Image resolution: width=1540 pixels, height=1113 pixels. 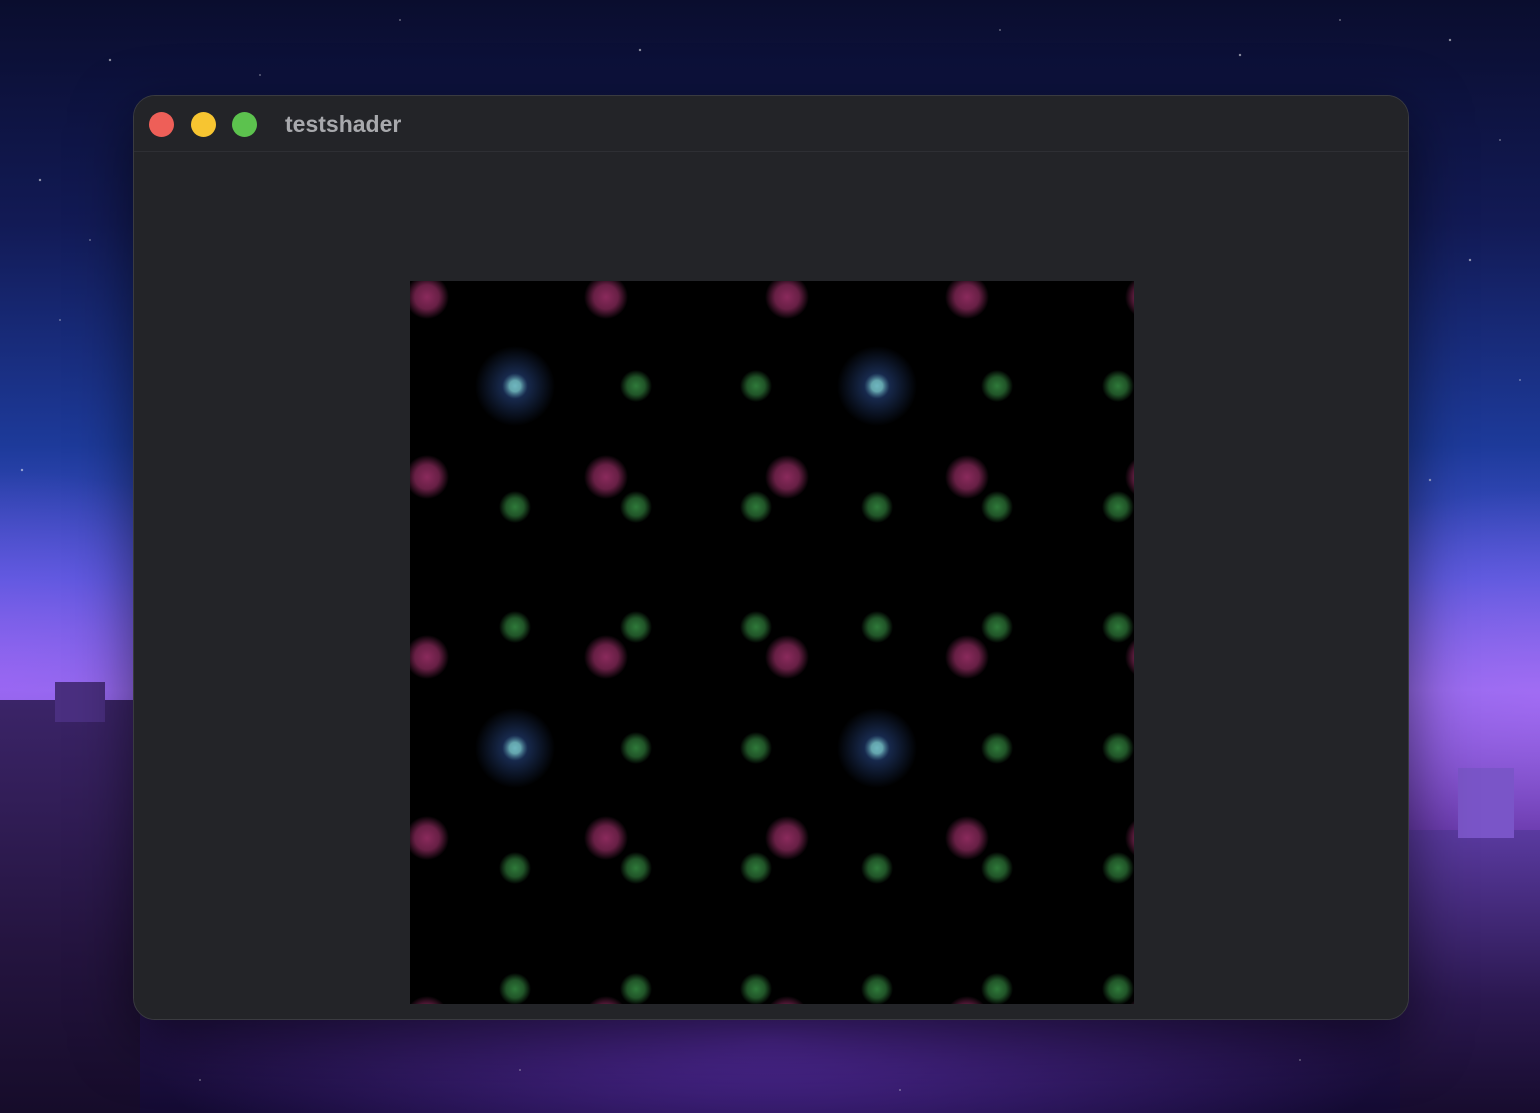 I want to click on window-title: testshader, so click(x=343, y=124).